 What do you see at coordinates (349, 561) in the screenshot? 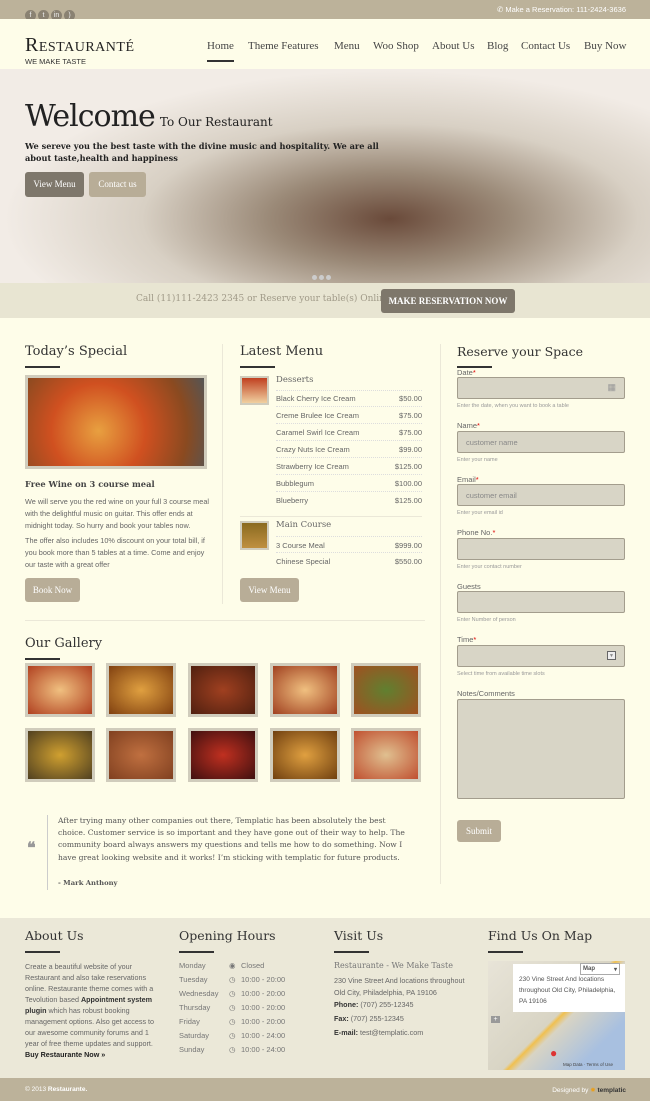
I see `menu-item: Chinese Special $550.00` at bounding box center [349, 561].